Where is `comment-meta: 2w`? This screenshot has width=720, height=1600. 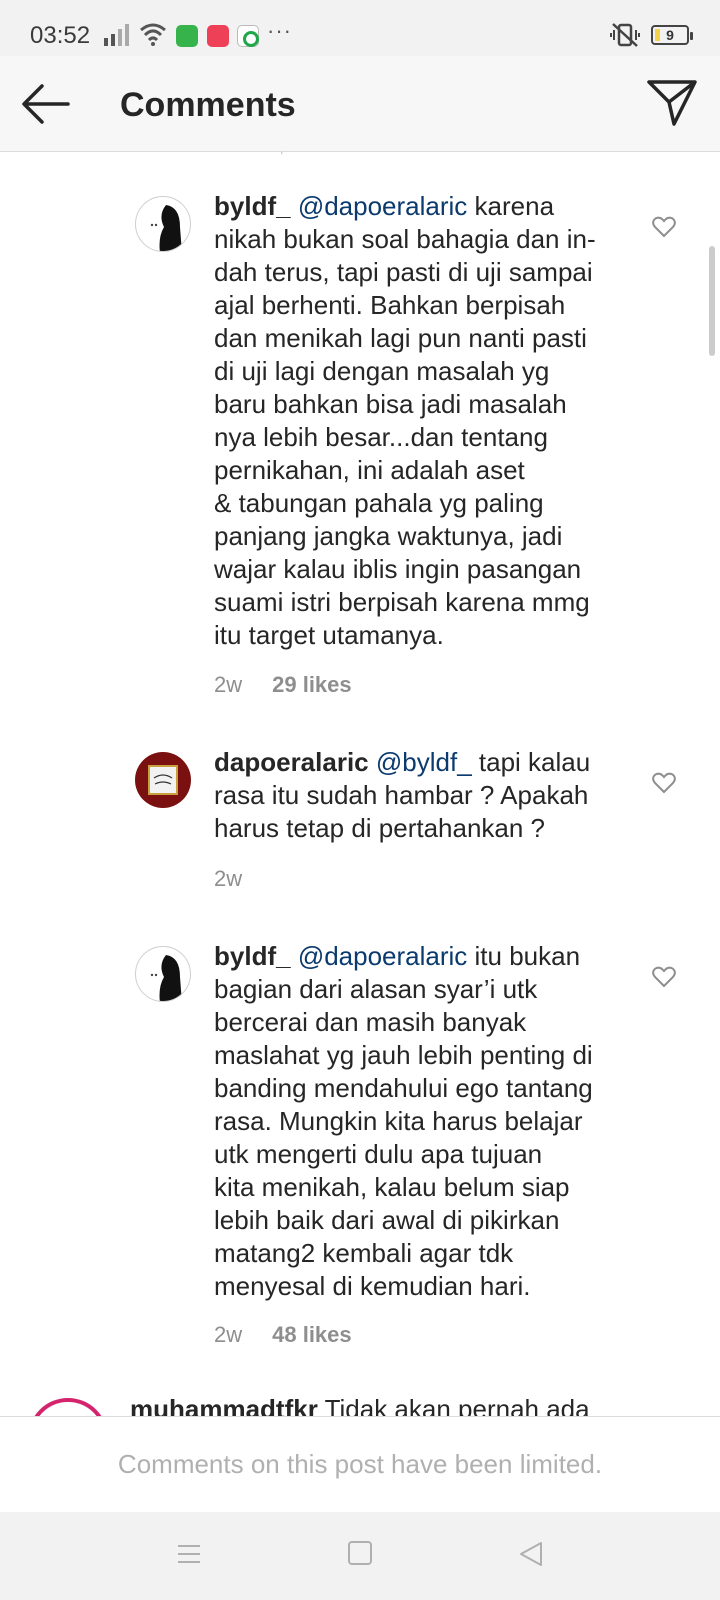 comment-meta: 2w is located at coordinates (228, 879).